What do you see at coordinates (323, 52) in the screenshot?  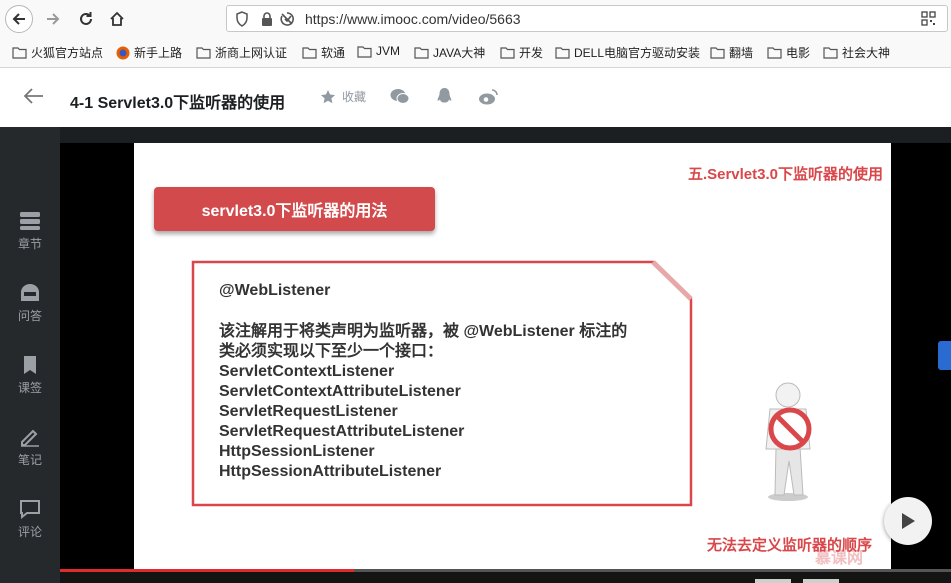 I see `bookmark-item: 软通` at bounding box center [323, 52].